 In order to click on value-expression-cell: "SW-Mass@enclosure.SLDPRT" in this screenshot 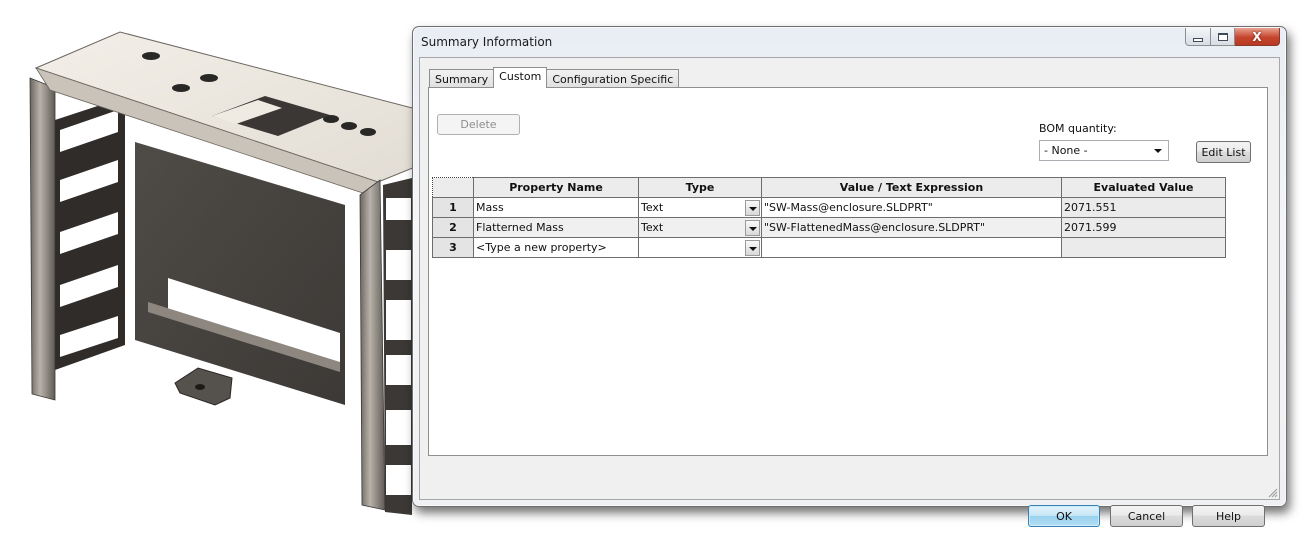, I will do `click(911, 207)`.